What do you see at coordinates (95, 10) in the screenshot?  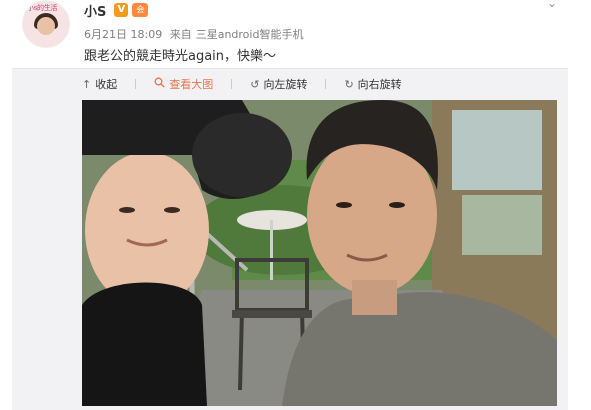 I see `username: 小S` at bounding box center [95, 10].